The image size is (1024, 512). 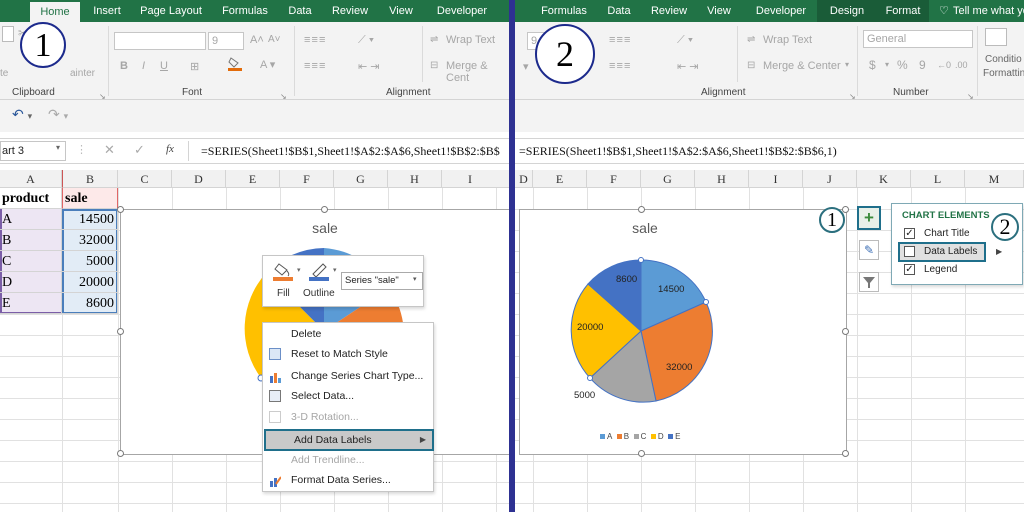 I want to click on number-format-box: General, so click(x=918, y=39).